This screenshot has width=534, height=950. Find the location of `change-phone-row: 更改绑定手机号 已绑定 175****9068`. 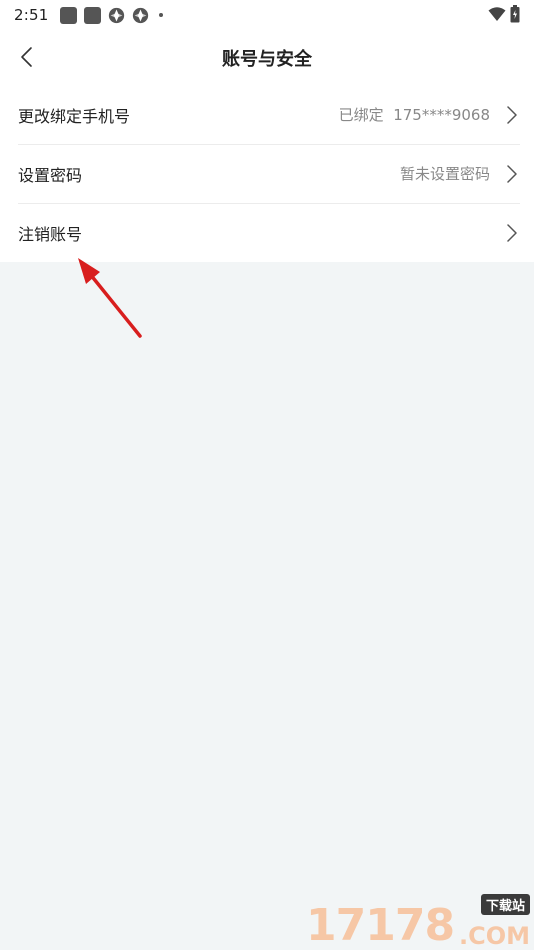

change-phone-row: 更改绑定手机号 已绑定 175****9068 is located at coordinates (267, 114).